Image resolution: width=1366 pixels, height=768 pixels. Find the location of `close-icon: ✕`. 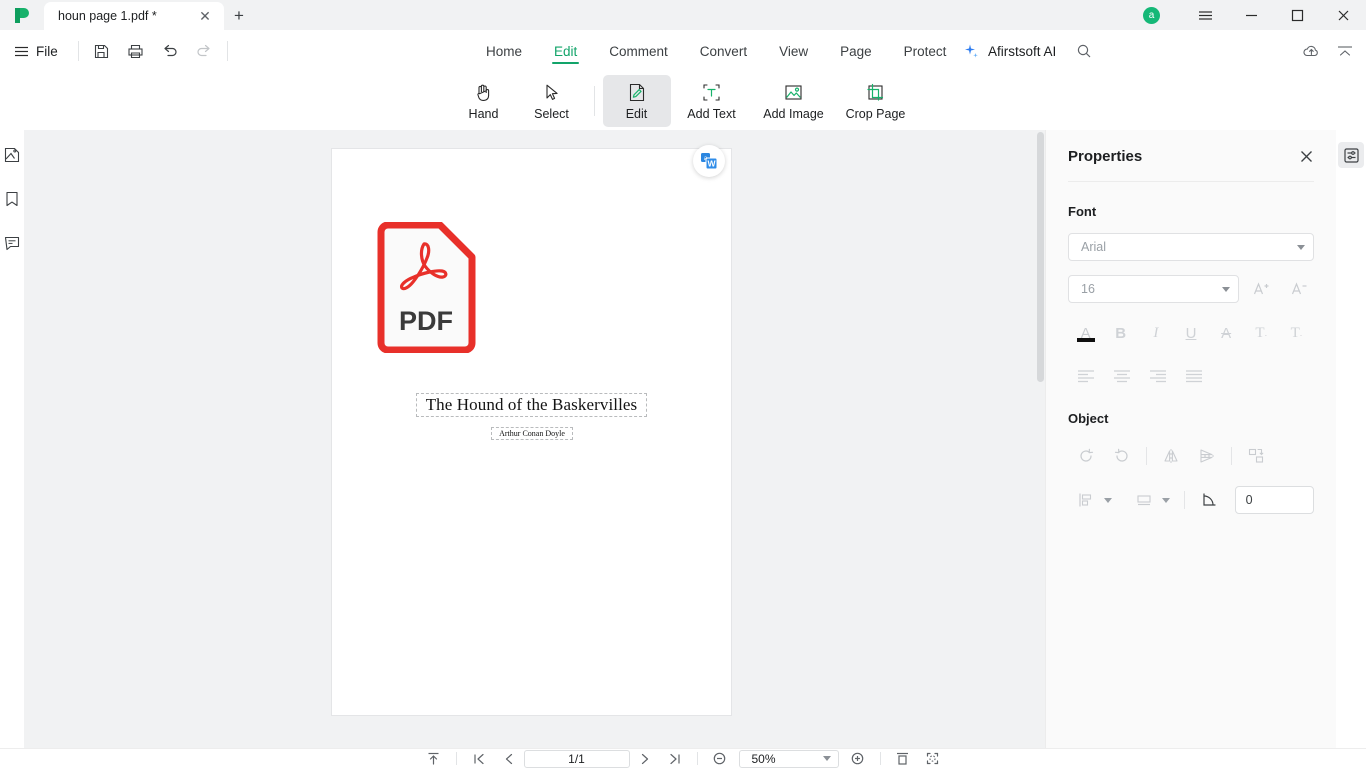

close-icon: ✕ is located at coordinates (205, 16).